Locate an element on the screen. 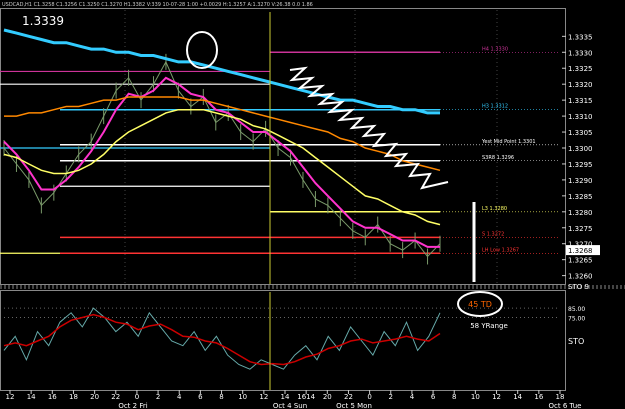 The height and width of the screenshot is (409, 625). y-tick-label: 1.3275 is located at coordinates (580, 229).